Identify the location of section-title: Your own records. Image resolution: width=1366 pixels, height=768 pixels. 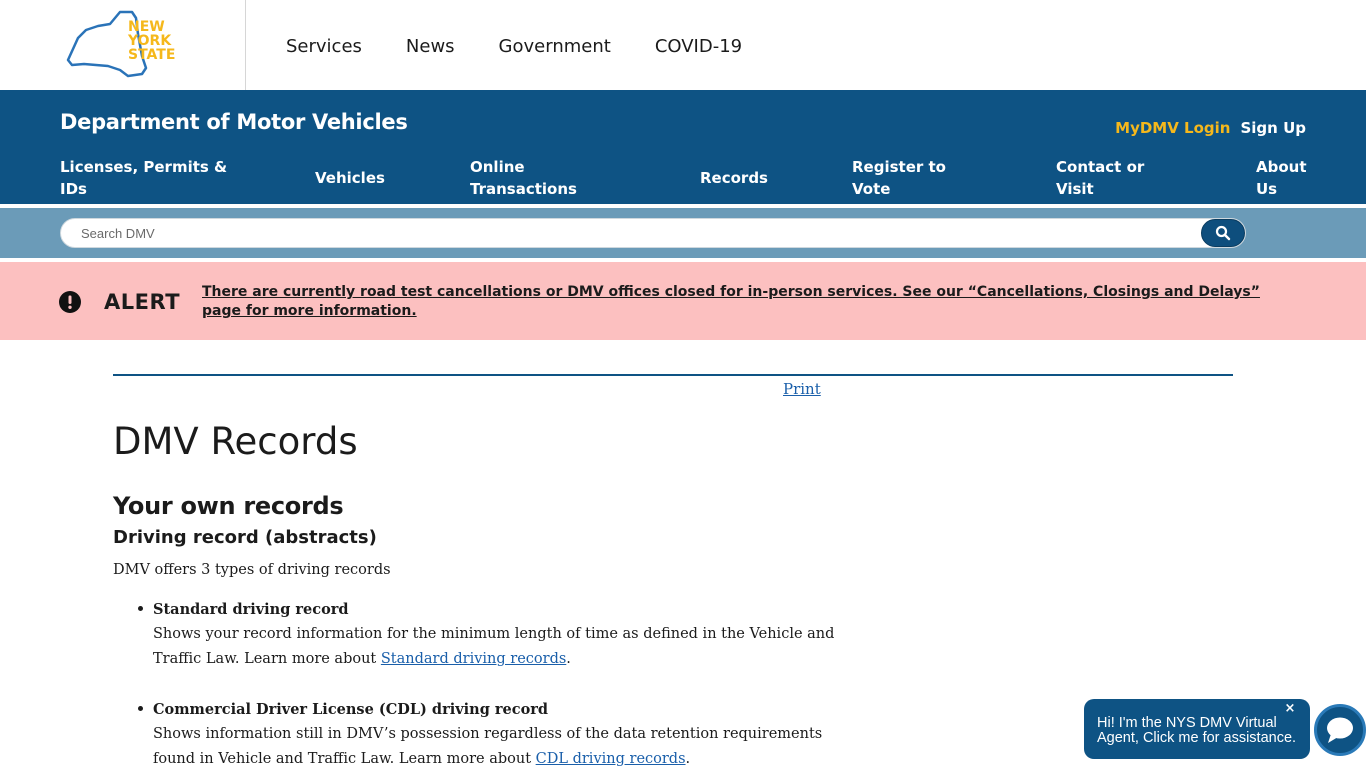
(228, 506).